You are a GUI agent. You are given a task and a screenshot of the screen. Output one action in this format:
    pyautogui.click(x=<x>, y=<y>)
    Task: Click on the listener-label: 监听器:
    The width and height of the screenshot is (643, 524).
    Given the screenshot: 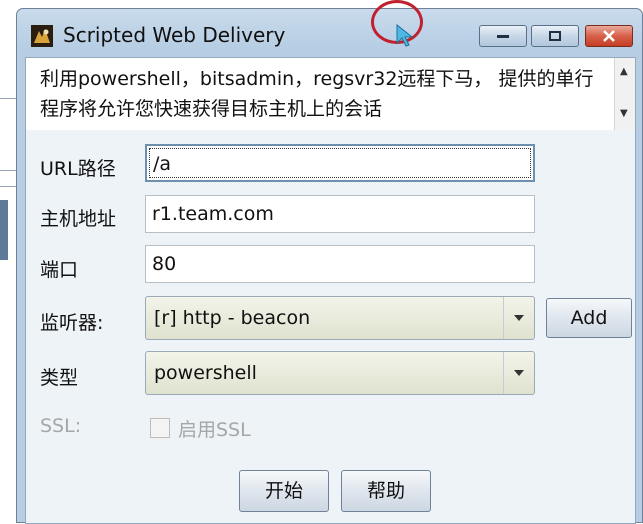 What is the action you would take?
    pyautogui.click(x=72, y=323)
    